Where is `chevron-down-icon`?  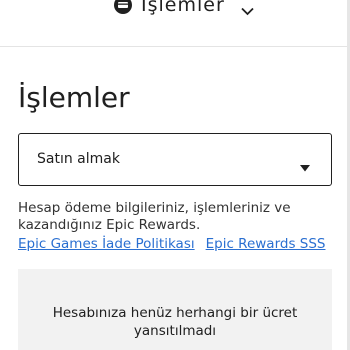 chevron-down-icon is located at coordinates (247, 8).